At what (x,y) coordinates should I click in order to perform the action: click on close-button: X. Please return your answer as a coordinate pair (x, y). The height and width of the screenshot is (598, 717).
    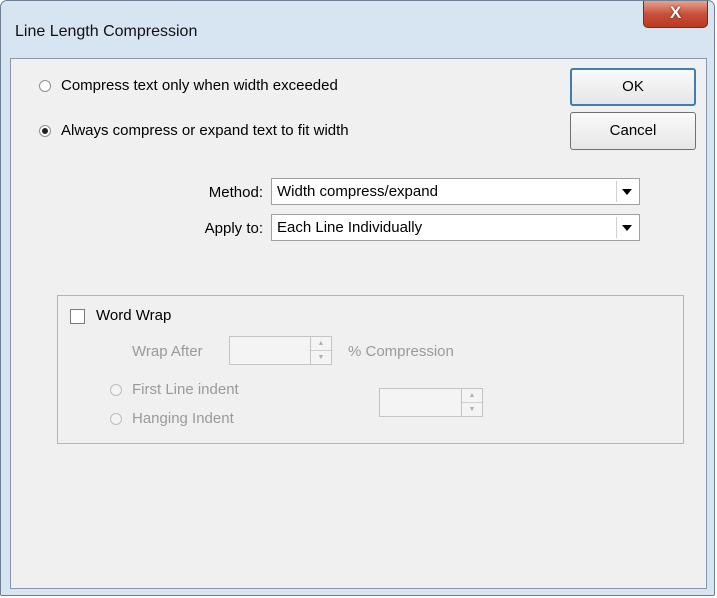
    Looking at the image, I should click on (675, 14).